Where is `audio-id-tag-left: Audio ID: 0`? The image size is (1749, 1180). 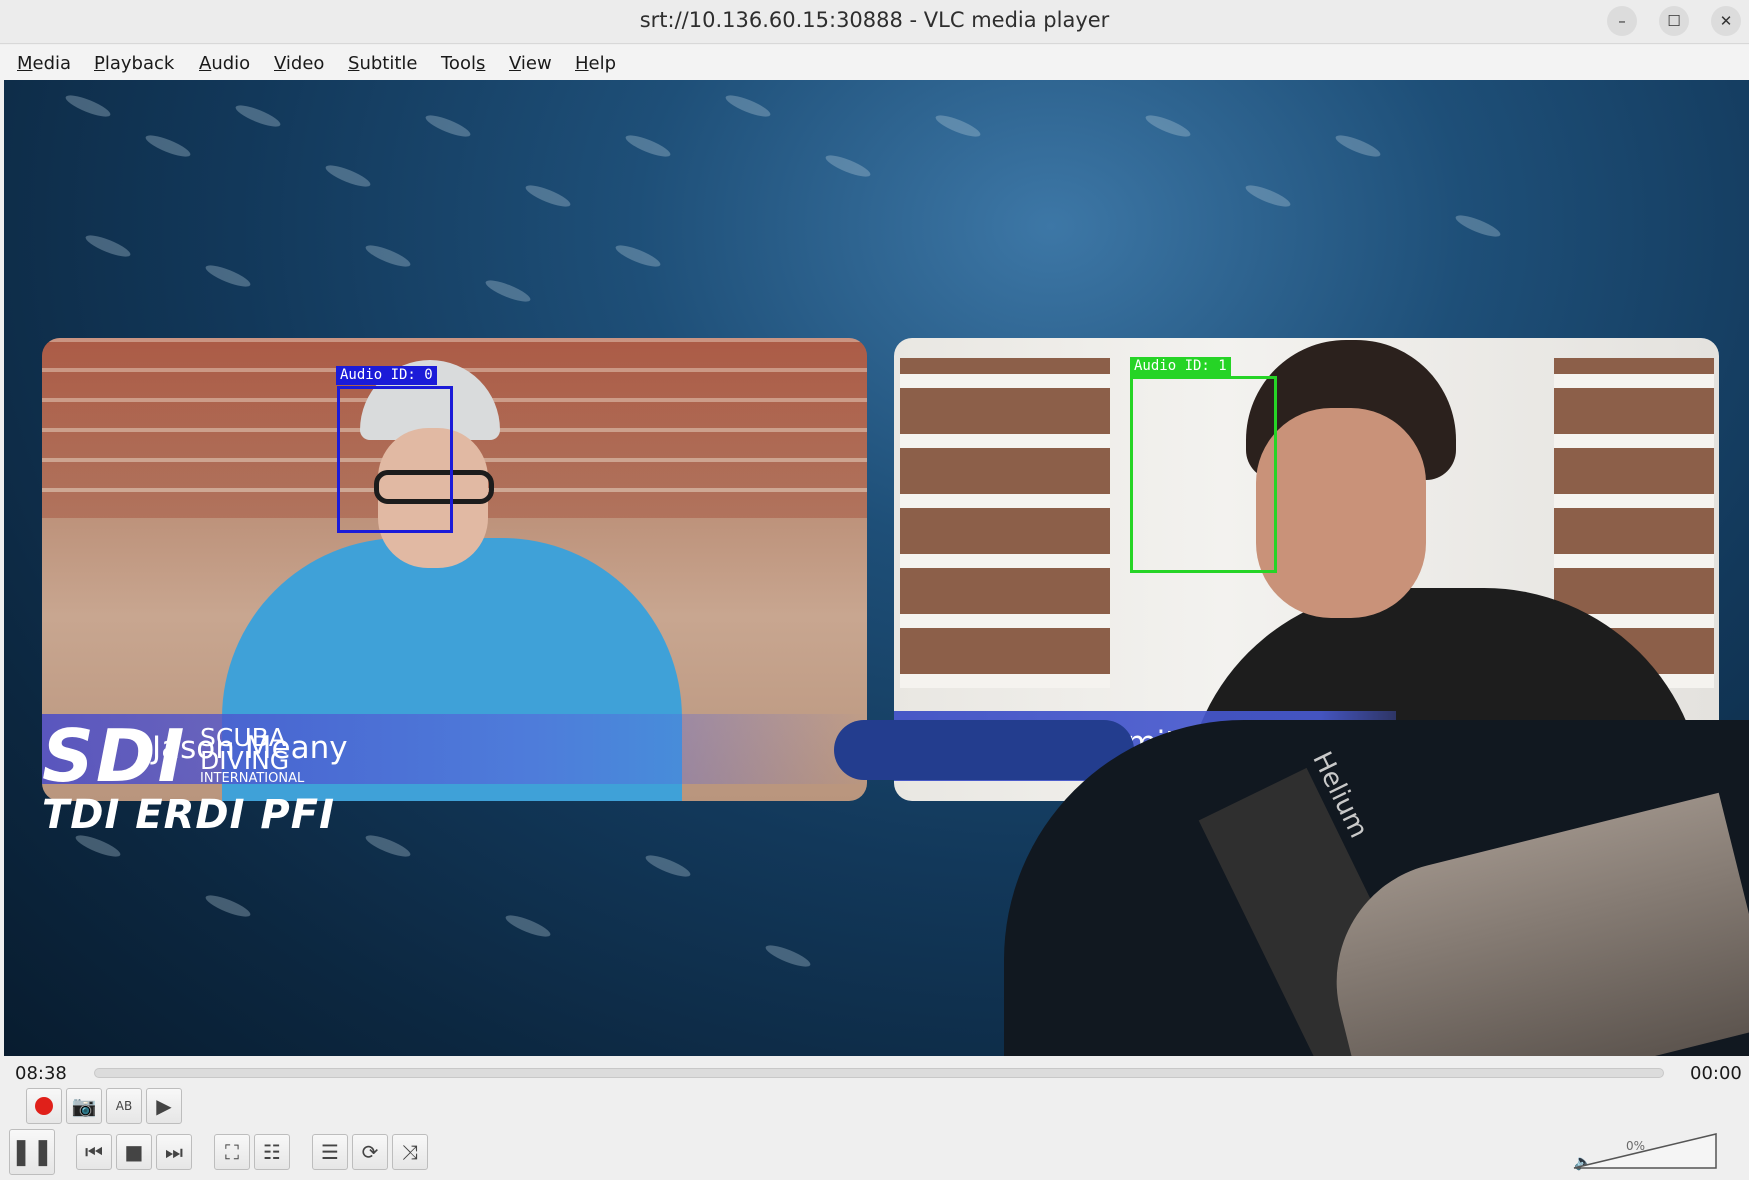
audio-id-tag-left: Audio ID: 0 is located at coordinates (386, 375).